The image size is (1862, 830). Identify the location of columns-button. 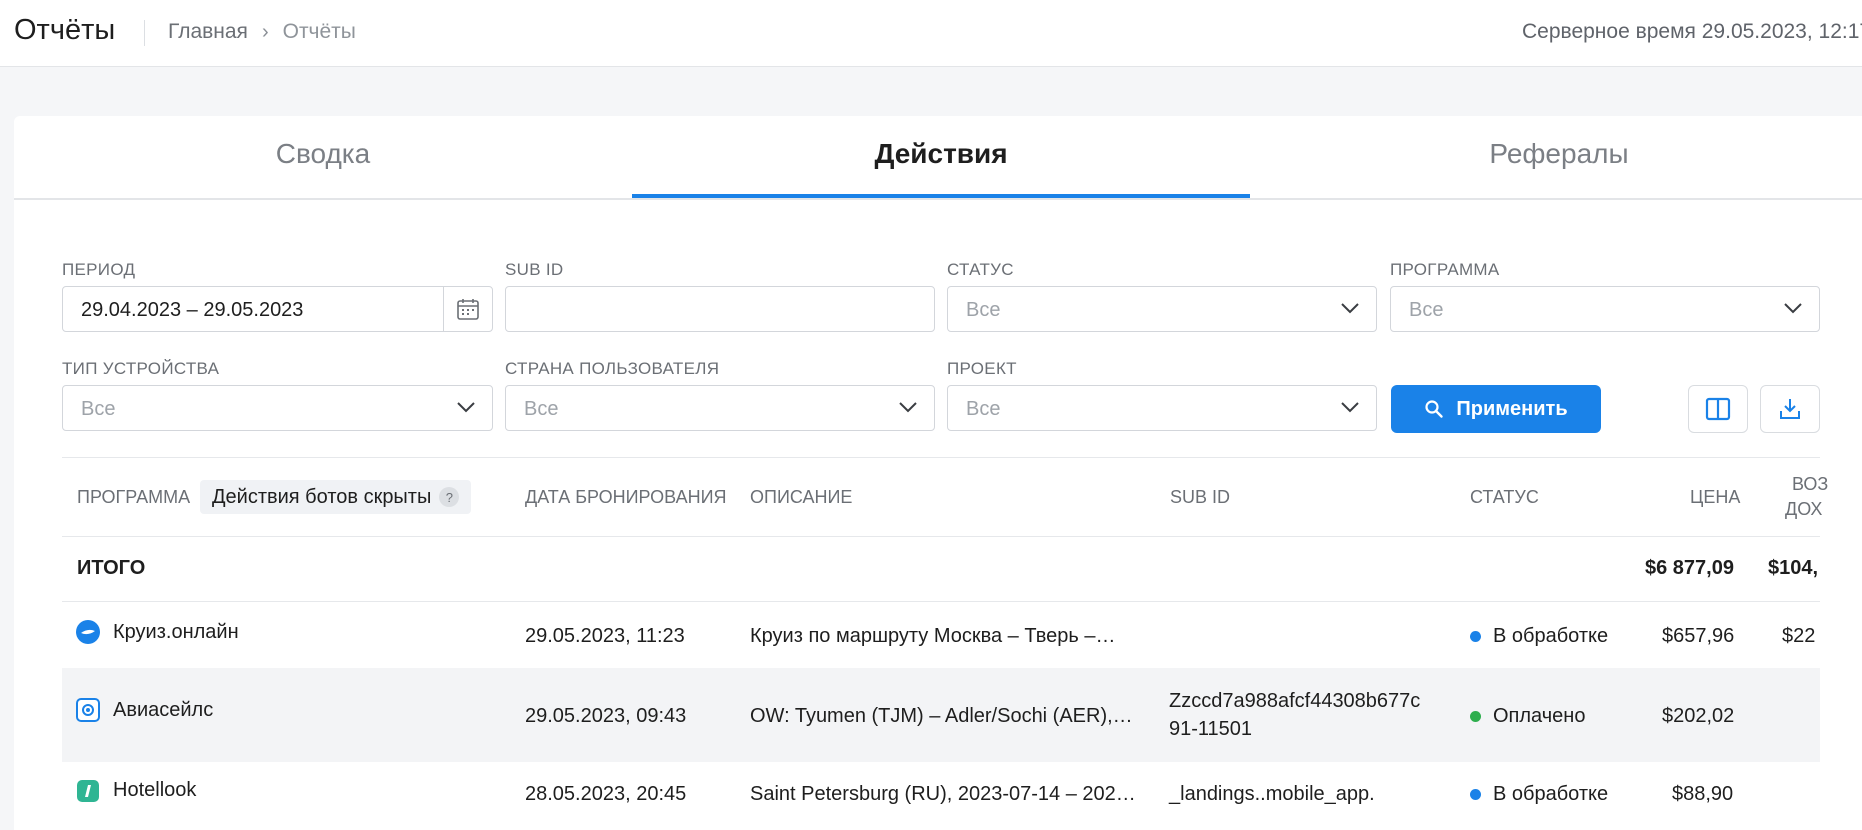
(1718, 409).